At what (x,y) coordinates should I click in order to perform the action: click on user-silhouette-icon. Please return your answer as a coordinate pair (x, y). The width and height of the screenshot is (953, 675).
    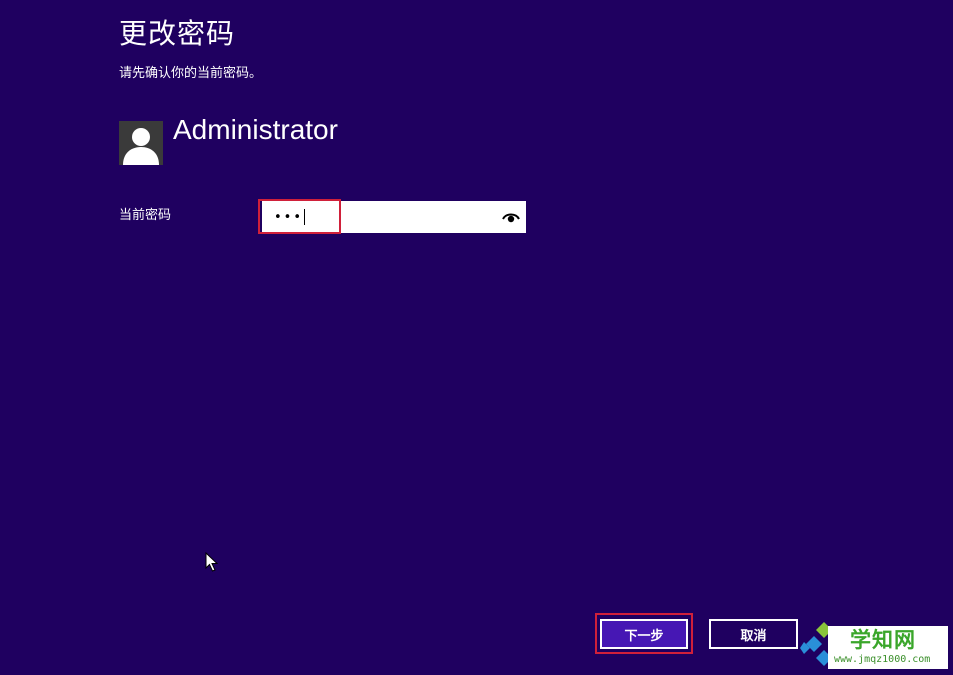
    Looking at the image, I should click on (141, 143).